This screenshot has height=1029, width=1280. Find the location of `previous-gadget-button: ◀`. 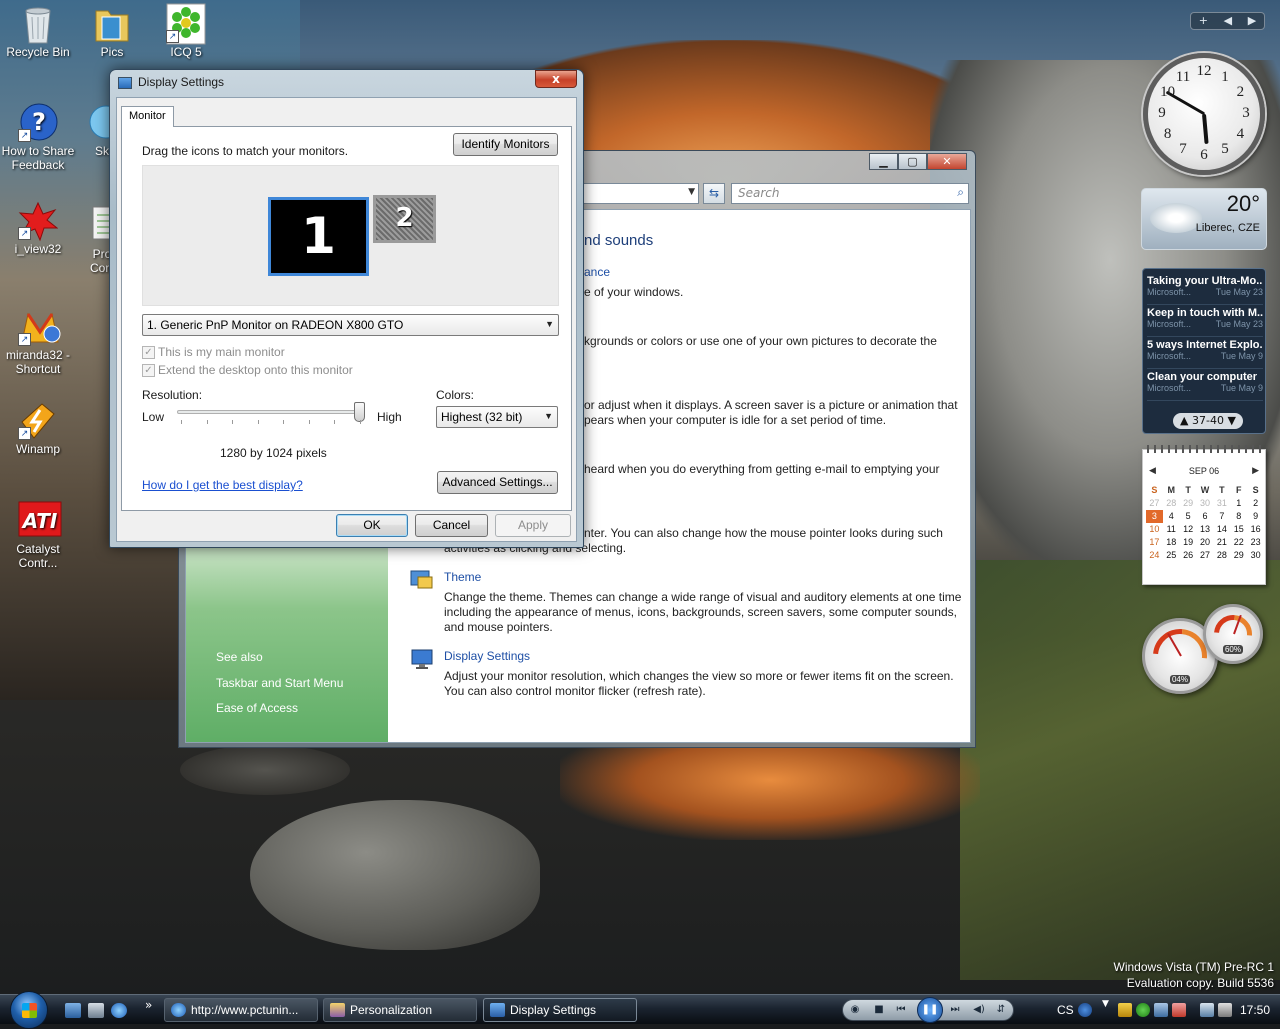

previous-gadget-button: ◀ is located at coordinates (1228, 21).